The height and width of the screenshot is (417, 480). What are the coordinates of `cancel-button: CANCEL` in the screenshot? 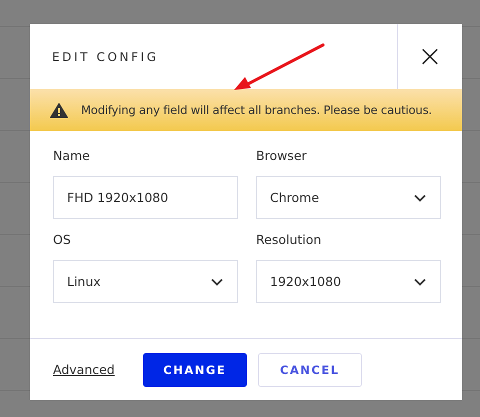 It's located at (310, 369).